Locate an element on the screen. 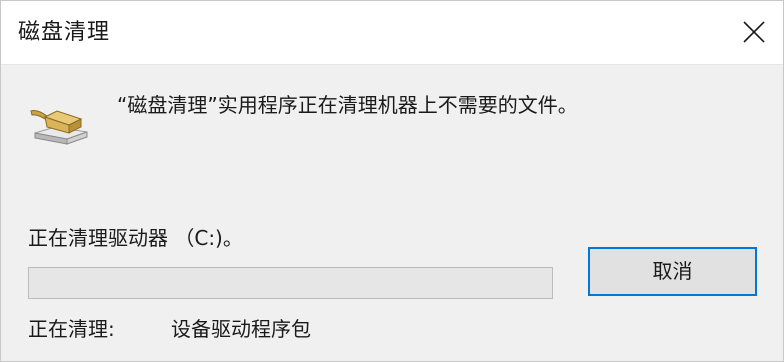 Image resolution: width=784 pixels, height=362 pixels. disk-cleanup-broom-icon is located at coordinates (60, 126).